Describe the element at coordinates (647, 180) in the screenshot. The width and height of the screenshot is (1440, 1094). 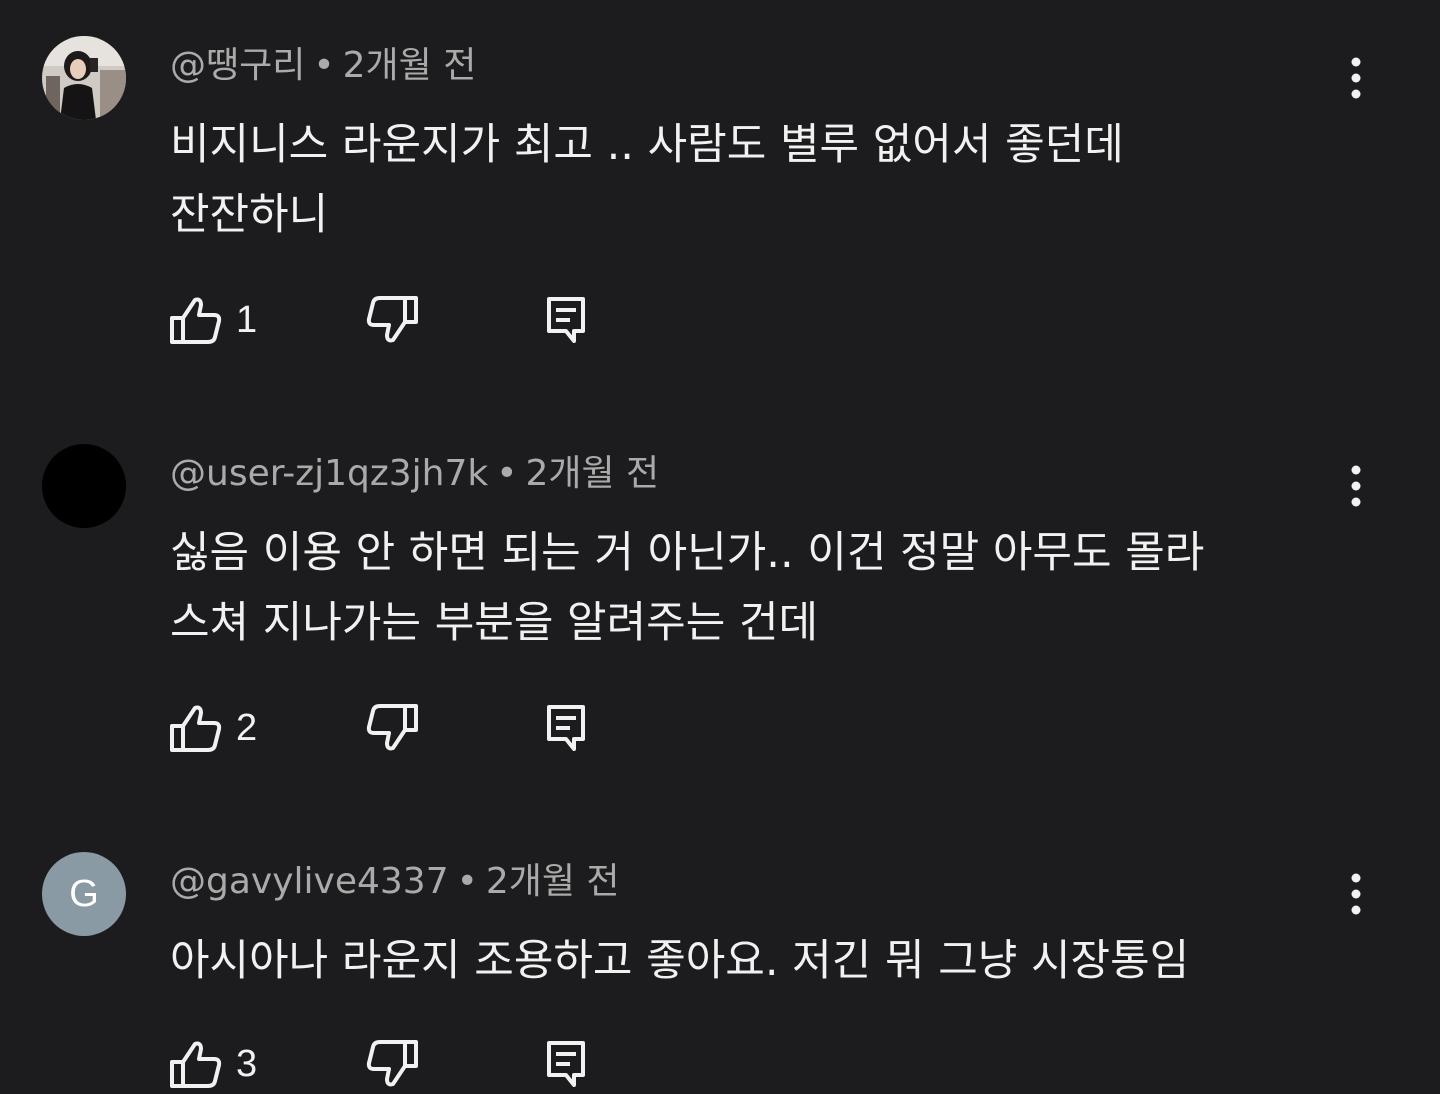
I see `comment-text: 비지니스 라운지가 최고 .. 사람도 별루 없어서 좋던데 잔잔하니` at that location.